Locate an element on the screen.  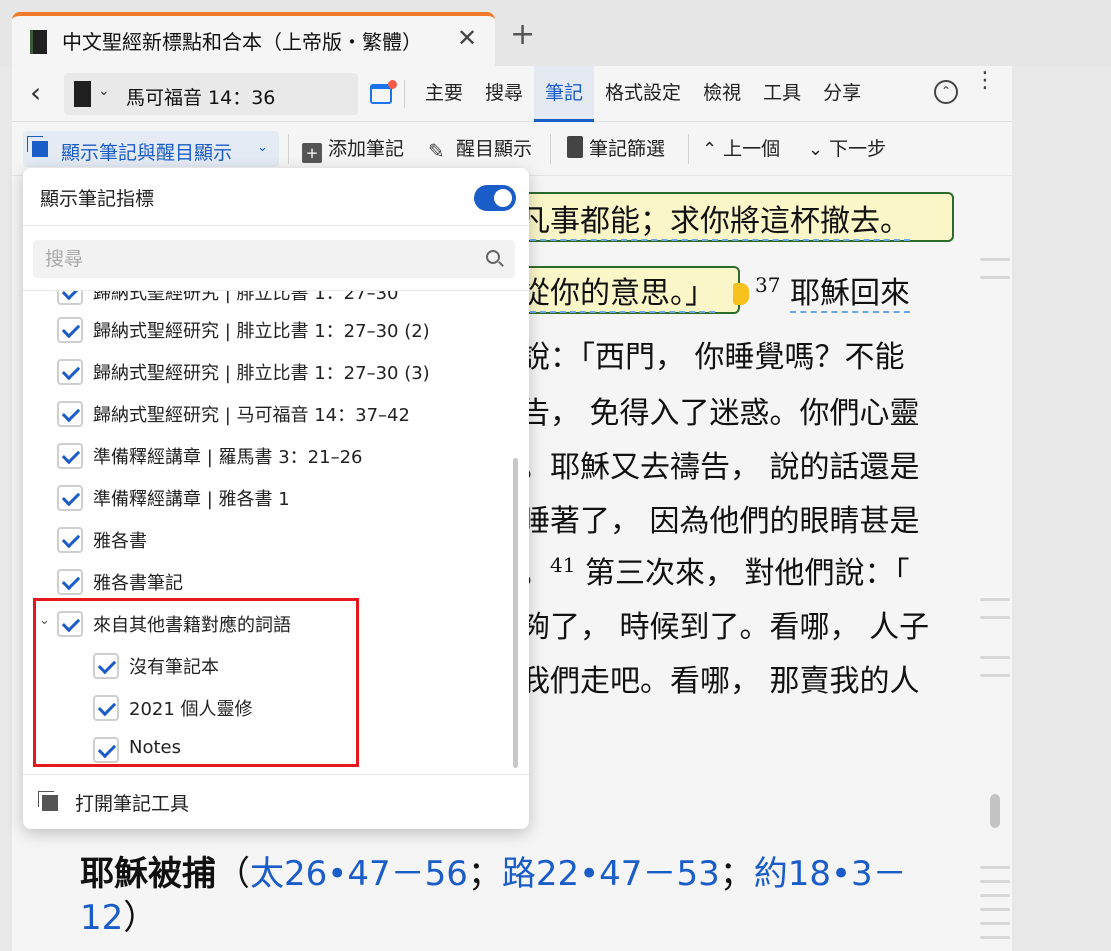
next-button: ⌄ 下一步 is located at coordinates (847, 149).